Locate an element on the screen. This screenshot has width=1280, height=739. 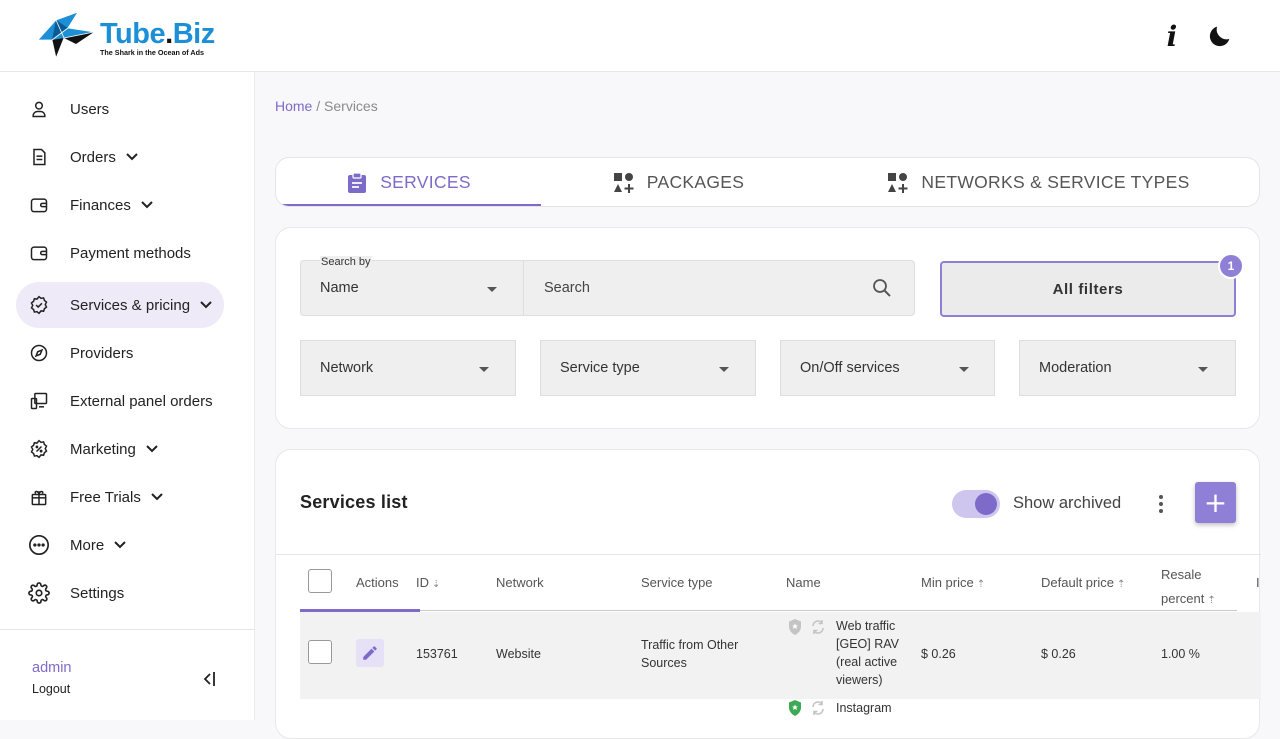
row-default-price: $ 0.26 is located at coordinates (1058, 654).